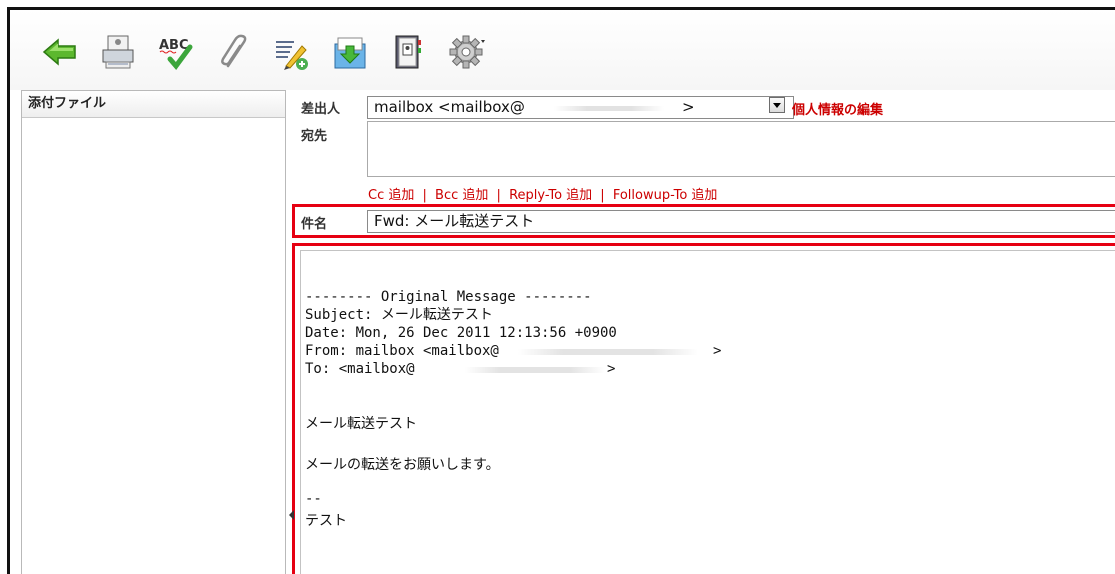  What do you see at coordinates (562, 50) in the screenshot?
I see `toolbar: ABC` at bounding box center [562, 50].